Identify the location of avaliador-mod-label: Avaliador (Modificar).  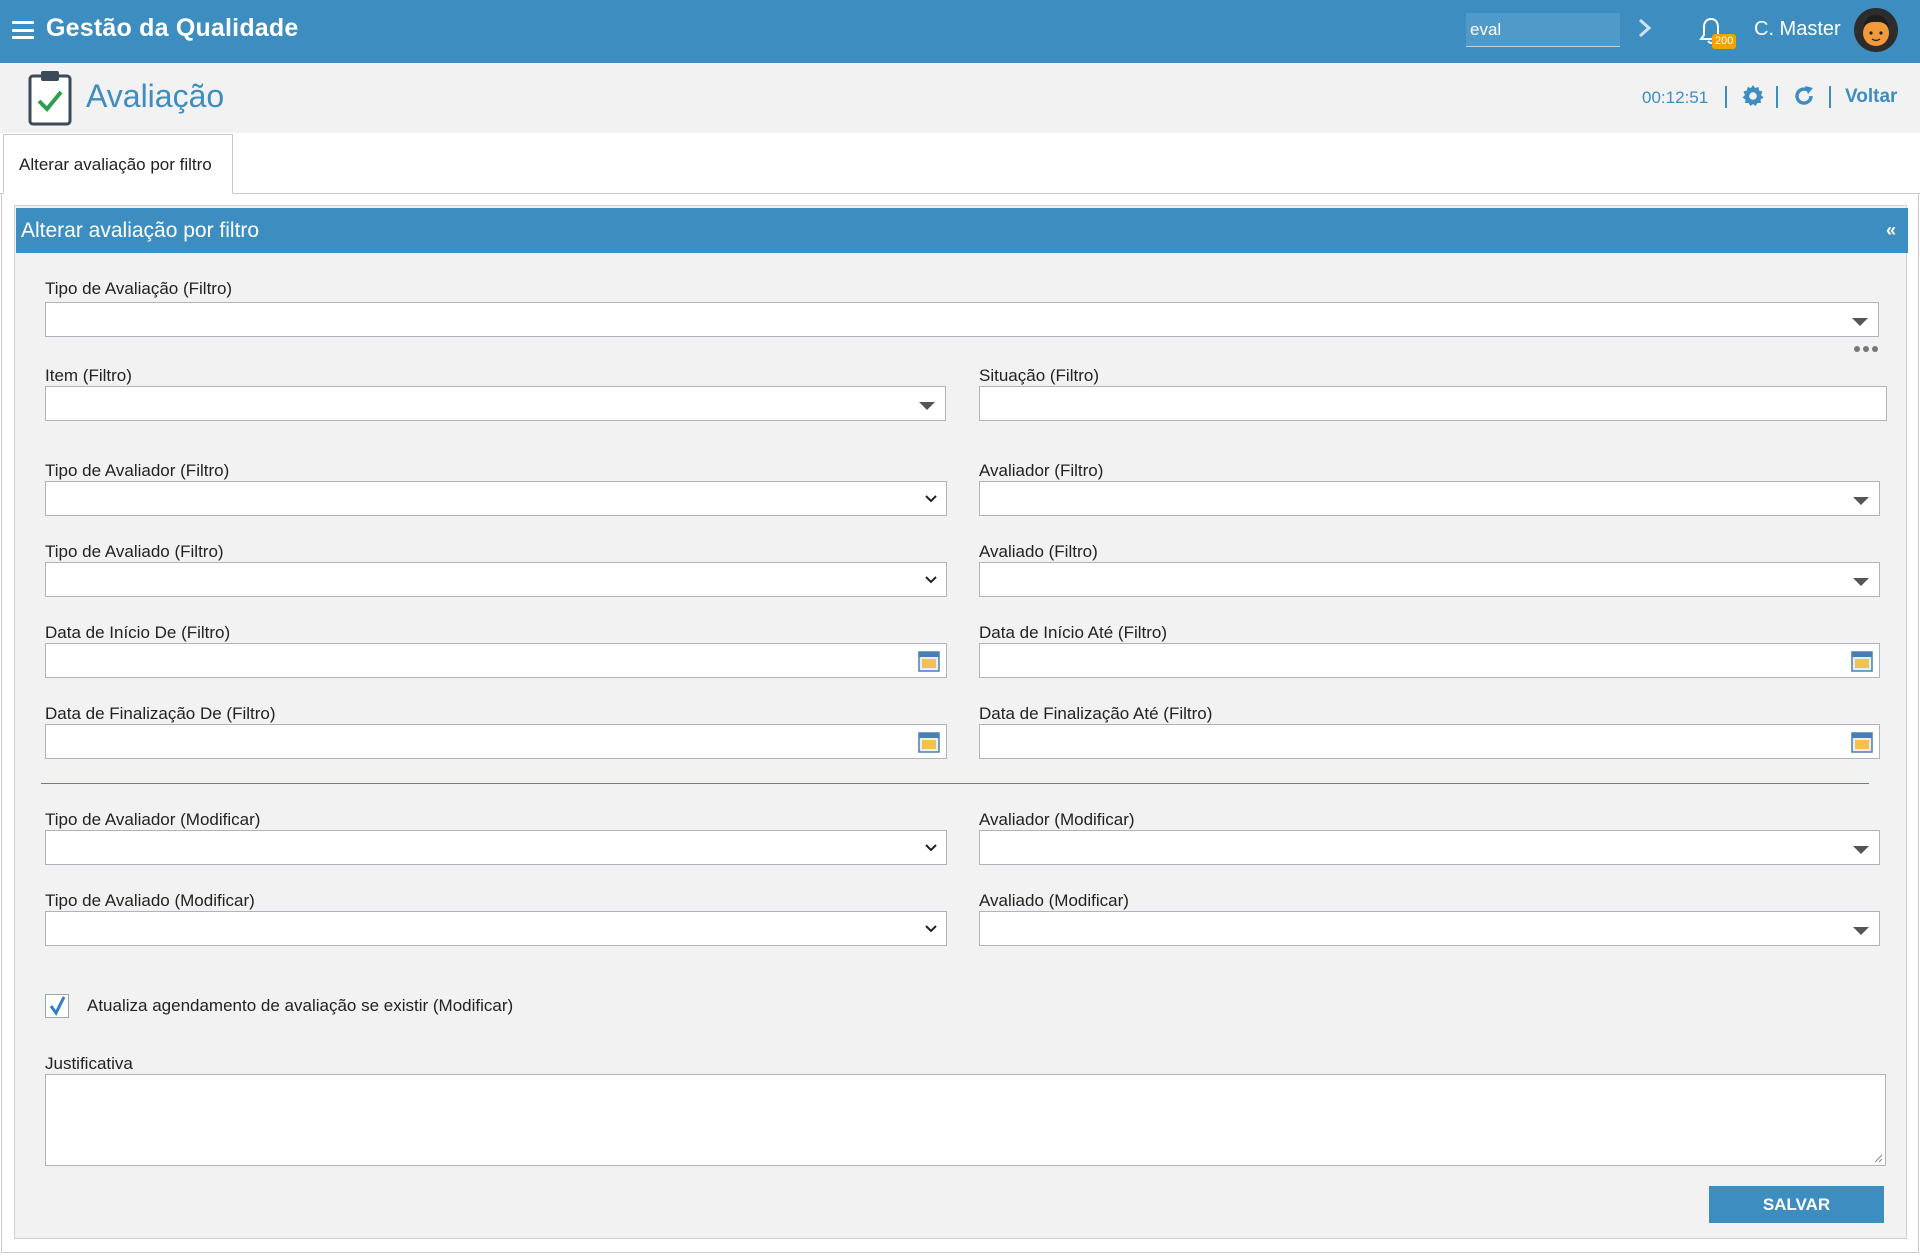
(1057, 819).